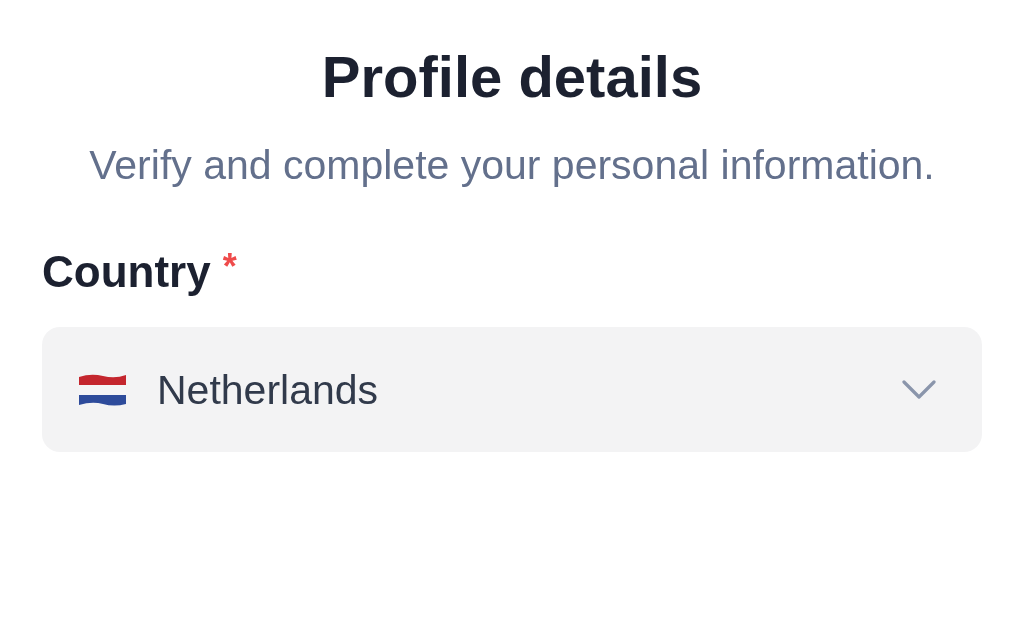 The width and height of the screenshot is (1024, 625). Describe the element at coordinates (512, 77) in the screenshot. I see `page-title: Profile details` at that location.